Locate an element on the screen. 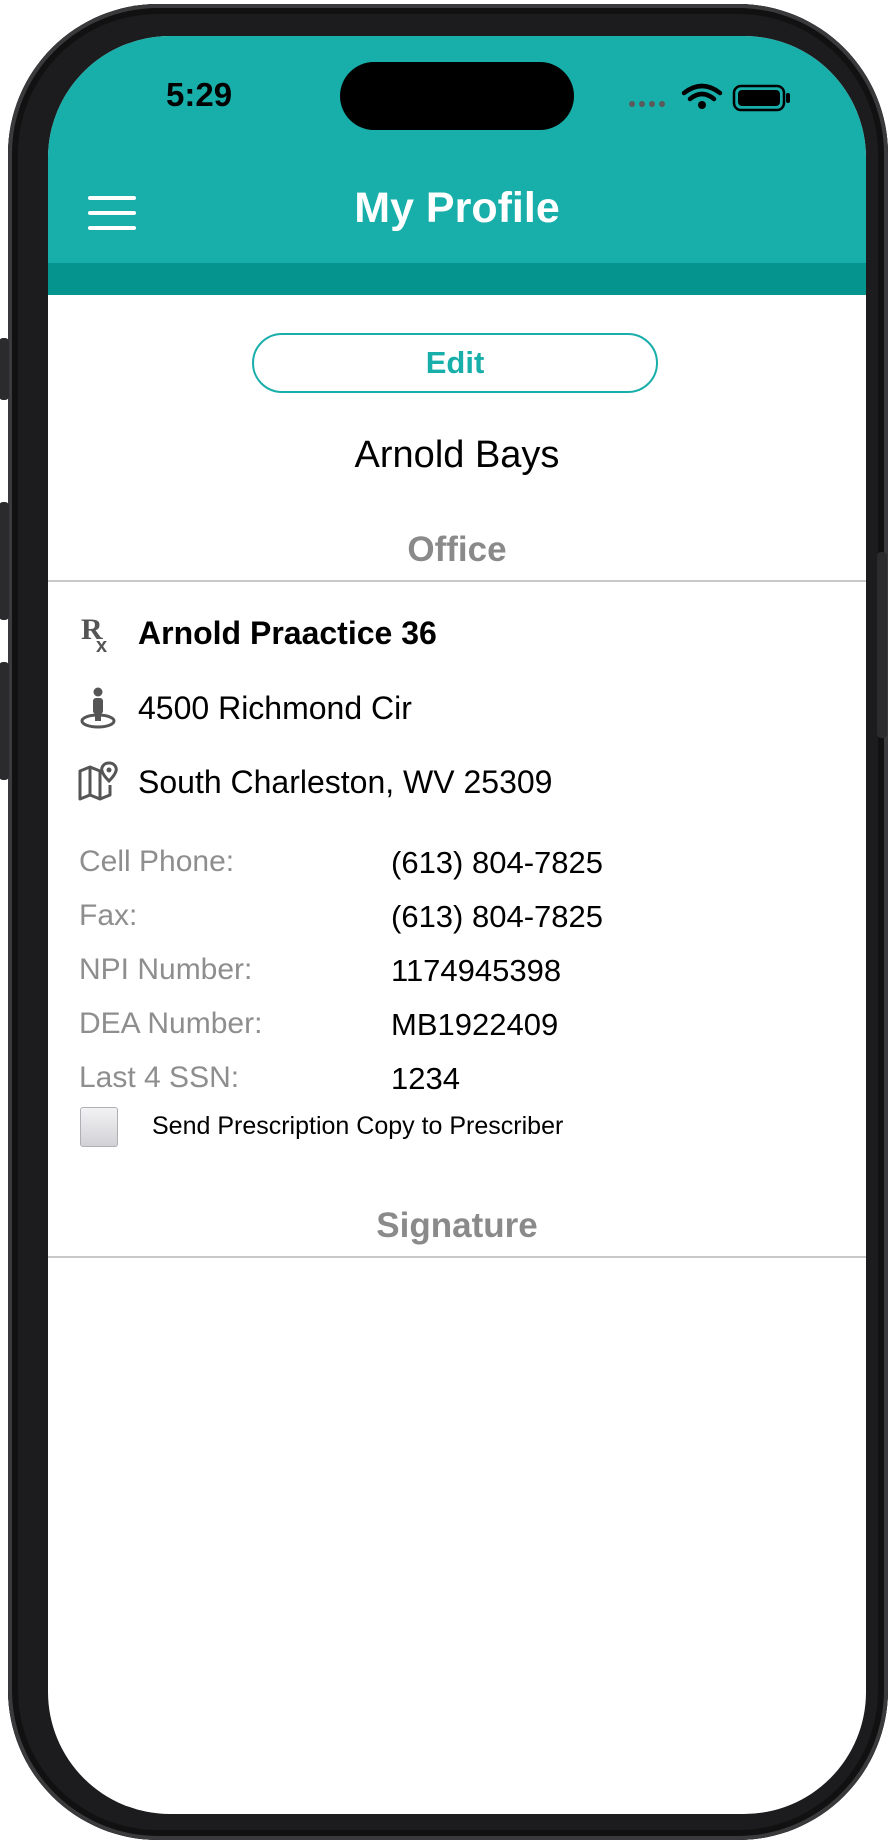 The width and height of the screenshot is (890, 1842). fax-value: (613) 804-7825 is located at coordinates (497, 916).